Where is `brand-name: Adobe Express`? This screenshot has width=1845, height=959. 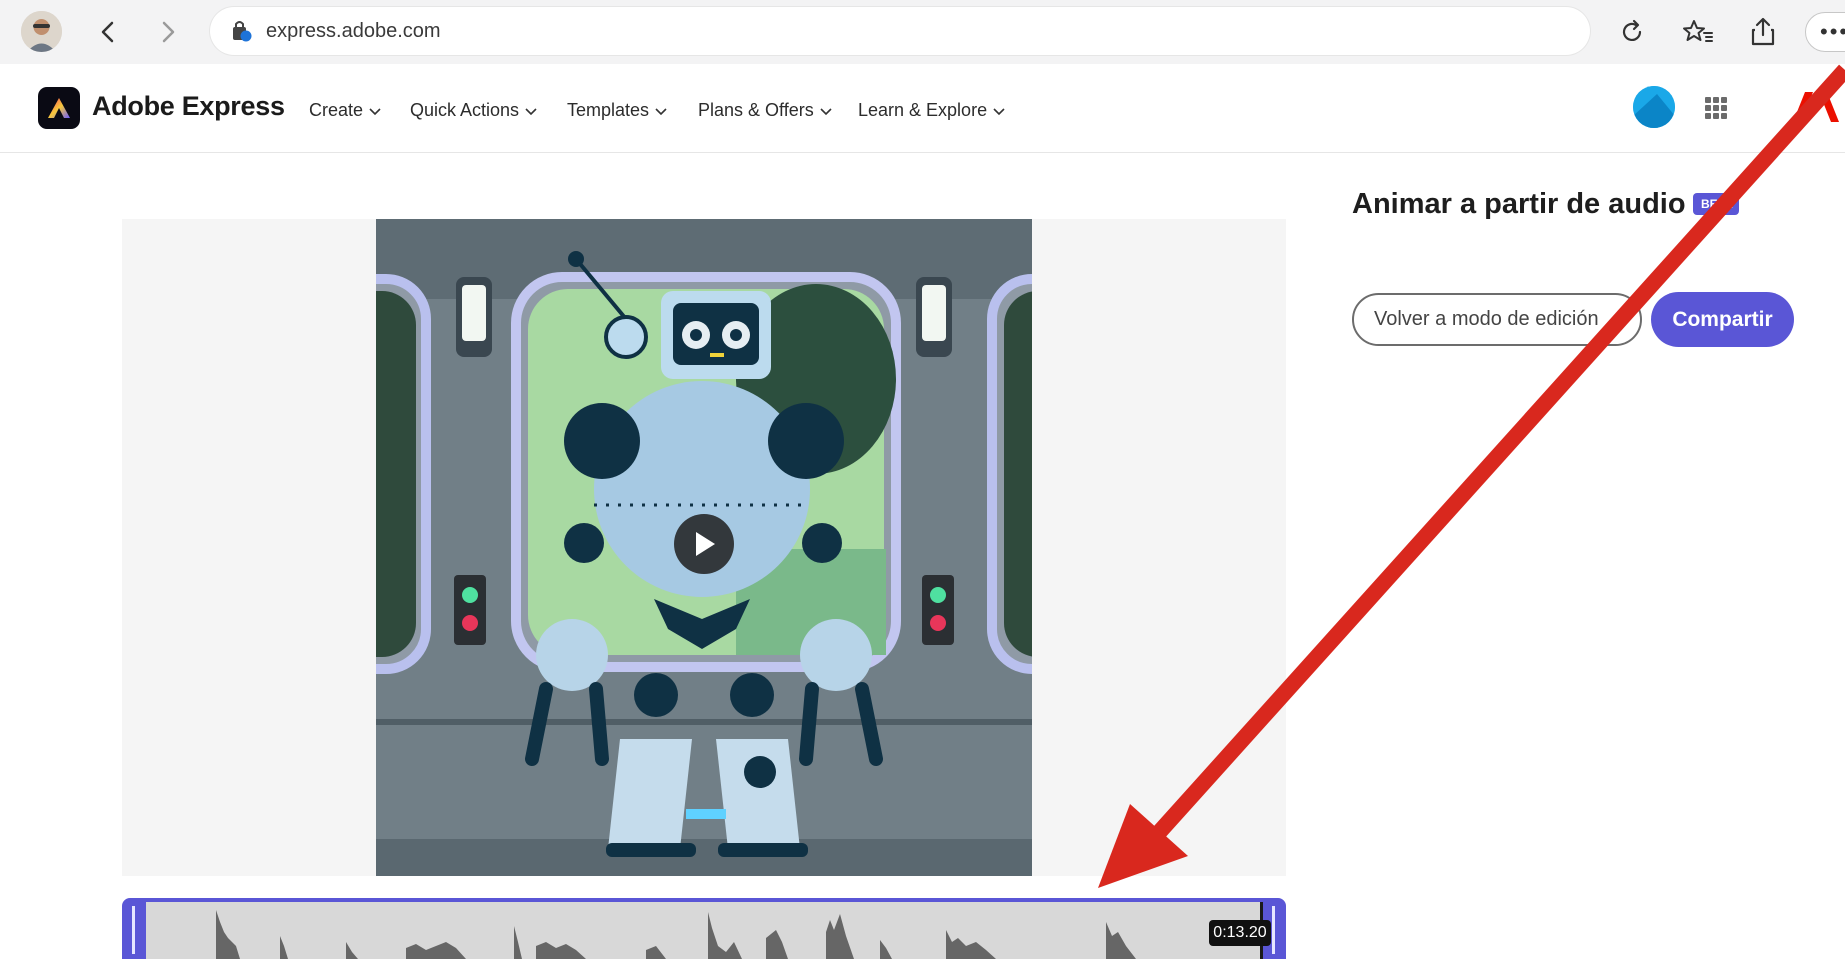
brand-name: Adobe Express is located at coordinates (188, 106).